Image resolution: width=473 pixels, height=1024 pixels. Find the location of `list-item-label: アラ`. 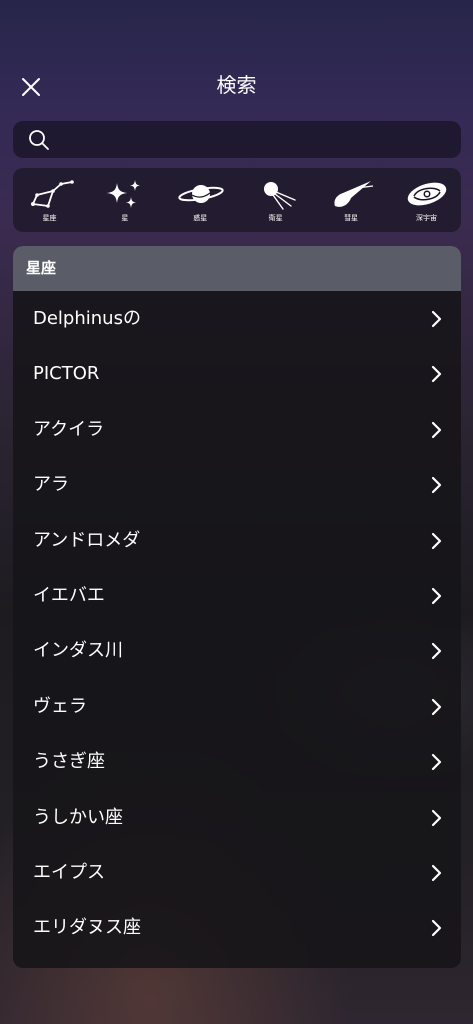

list-item-label: アラ is located at coordinates (51, 485).